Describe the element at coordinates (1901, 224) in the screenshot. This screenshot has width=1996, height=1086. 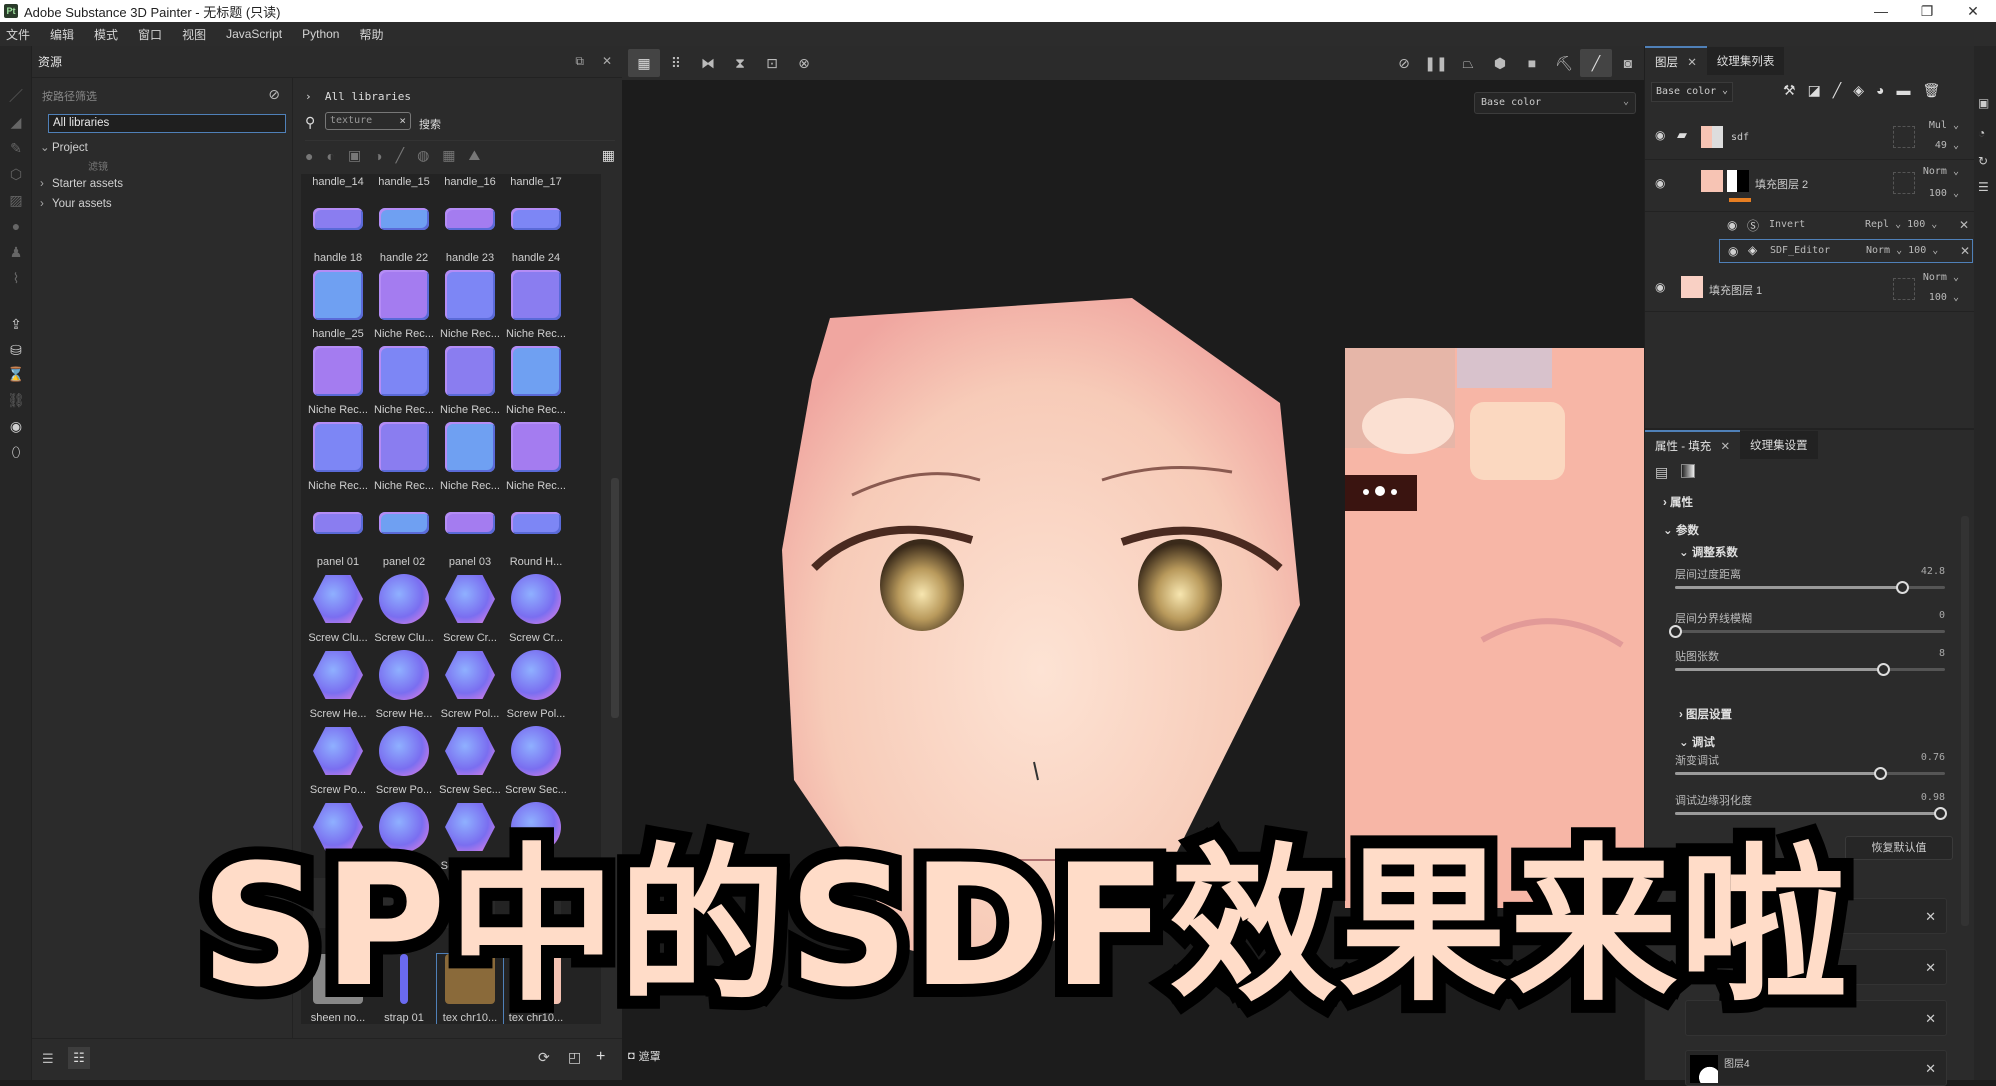
I see `blend-mode-select: Repl ⌄ 100 ⌄` at that location.